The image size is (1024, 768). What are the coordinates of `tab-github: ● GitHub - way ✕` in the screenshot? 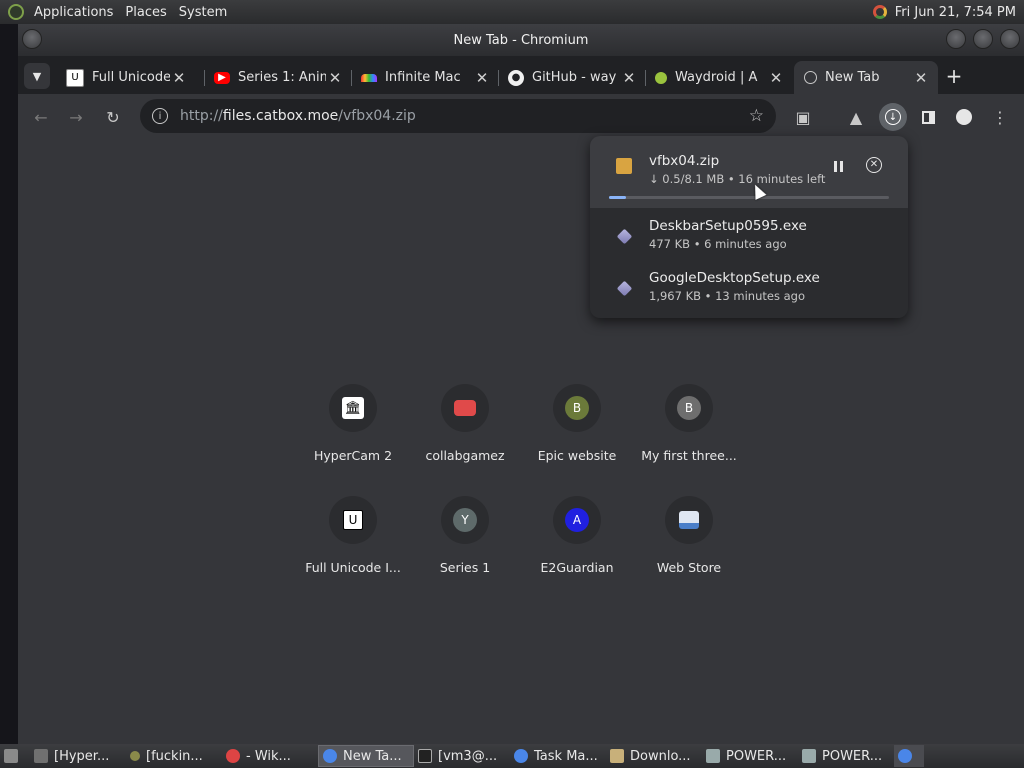 It's located at (572, 77).